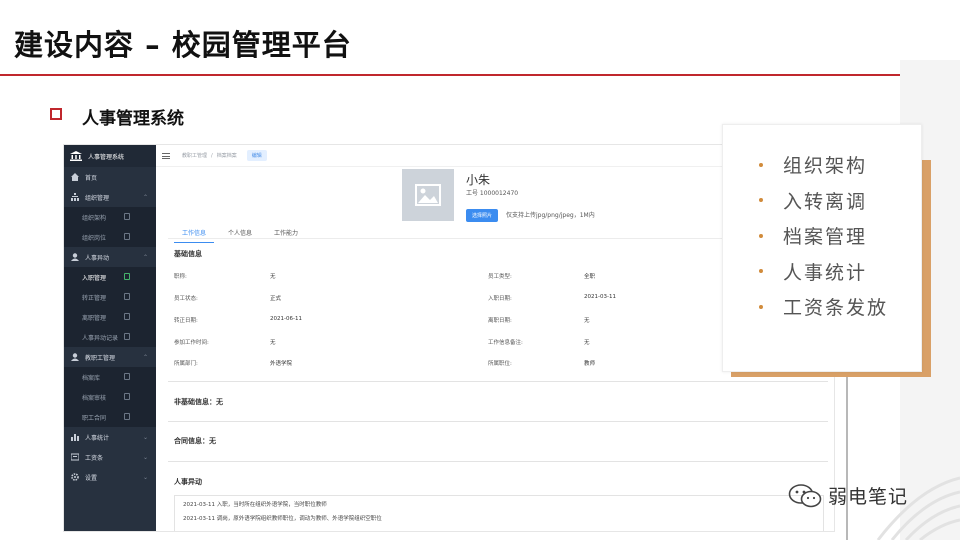 This screenshot has width=960, height=540. Describe the element at coordinates (110, 457) in the screenshot. I see `sidebar-item: 工资条 ⌄` at that location.